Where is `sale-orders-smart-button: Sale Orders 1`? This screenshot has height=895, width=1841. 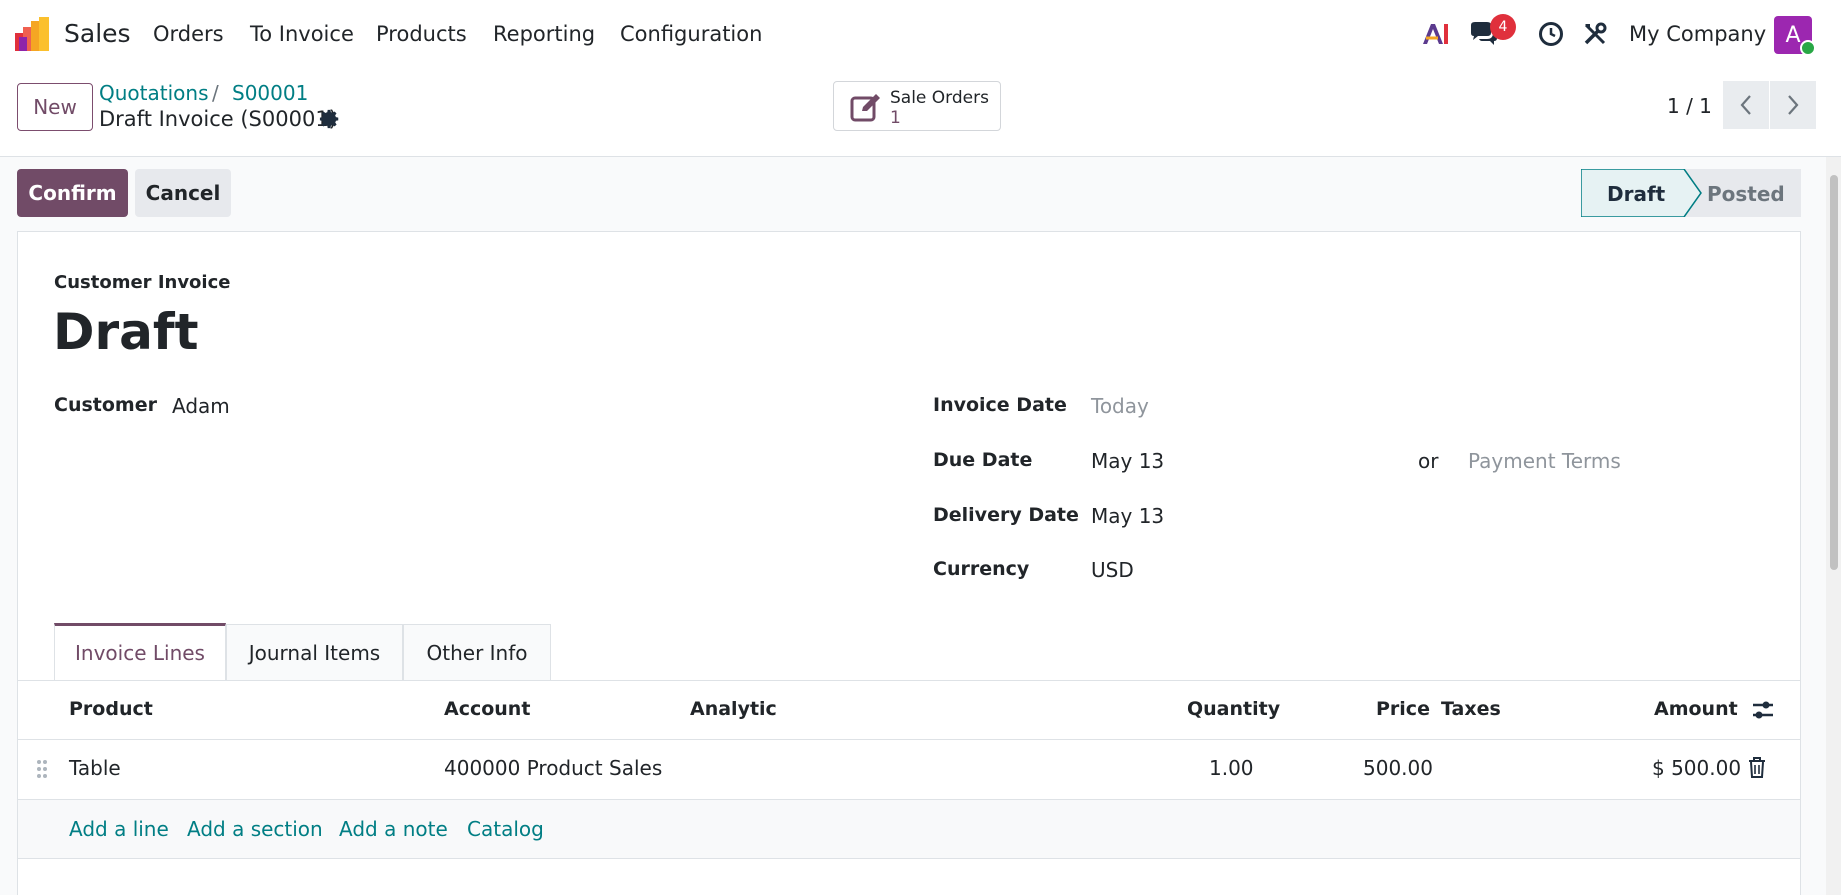 sale-orders-smart-button: Sale Orders 1 is located at coordinates (917, 106).